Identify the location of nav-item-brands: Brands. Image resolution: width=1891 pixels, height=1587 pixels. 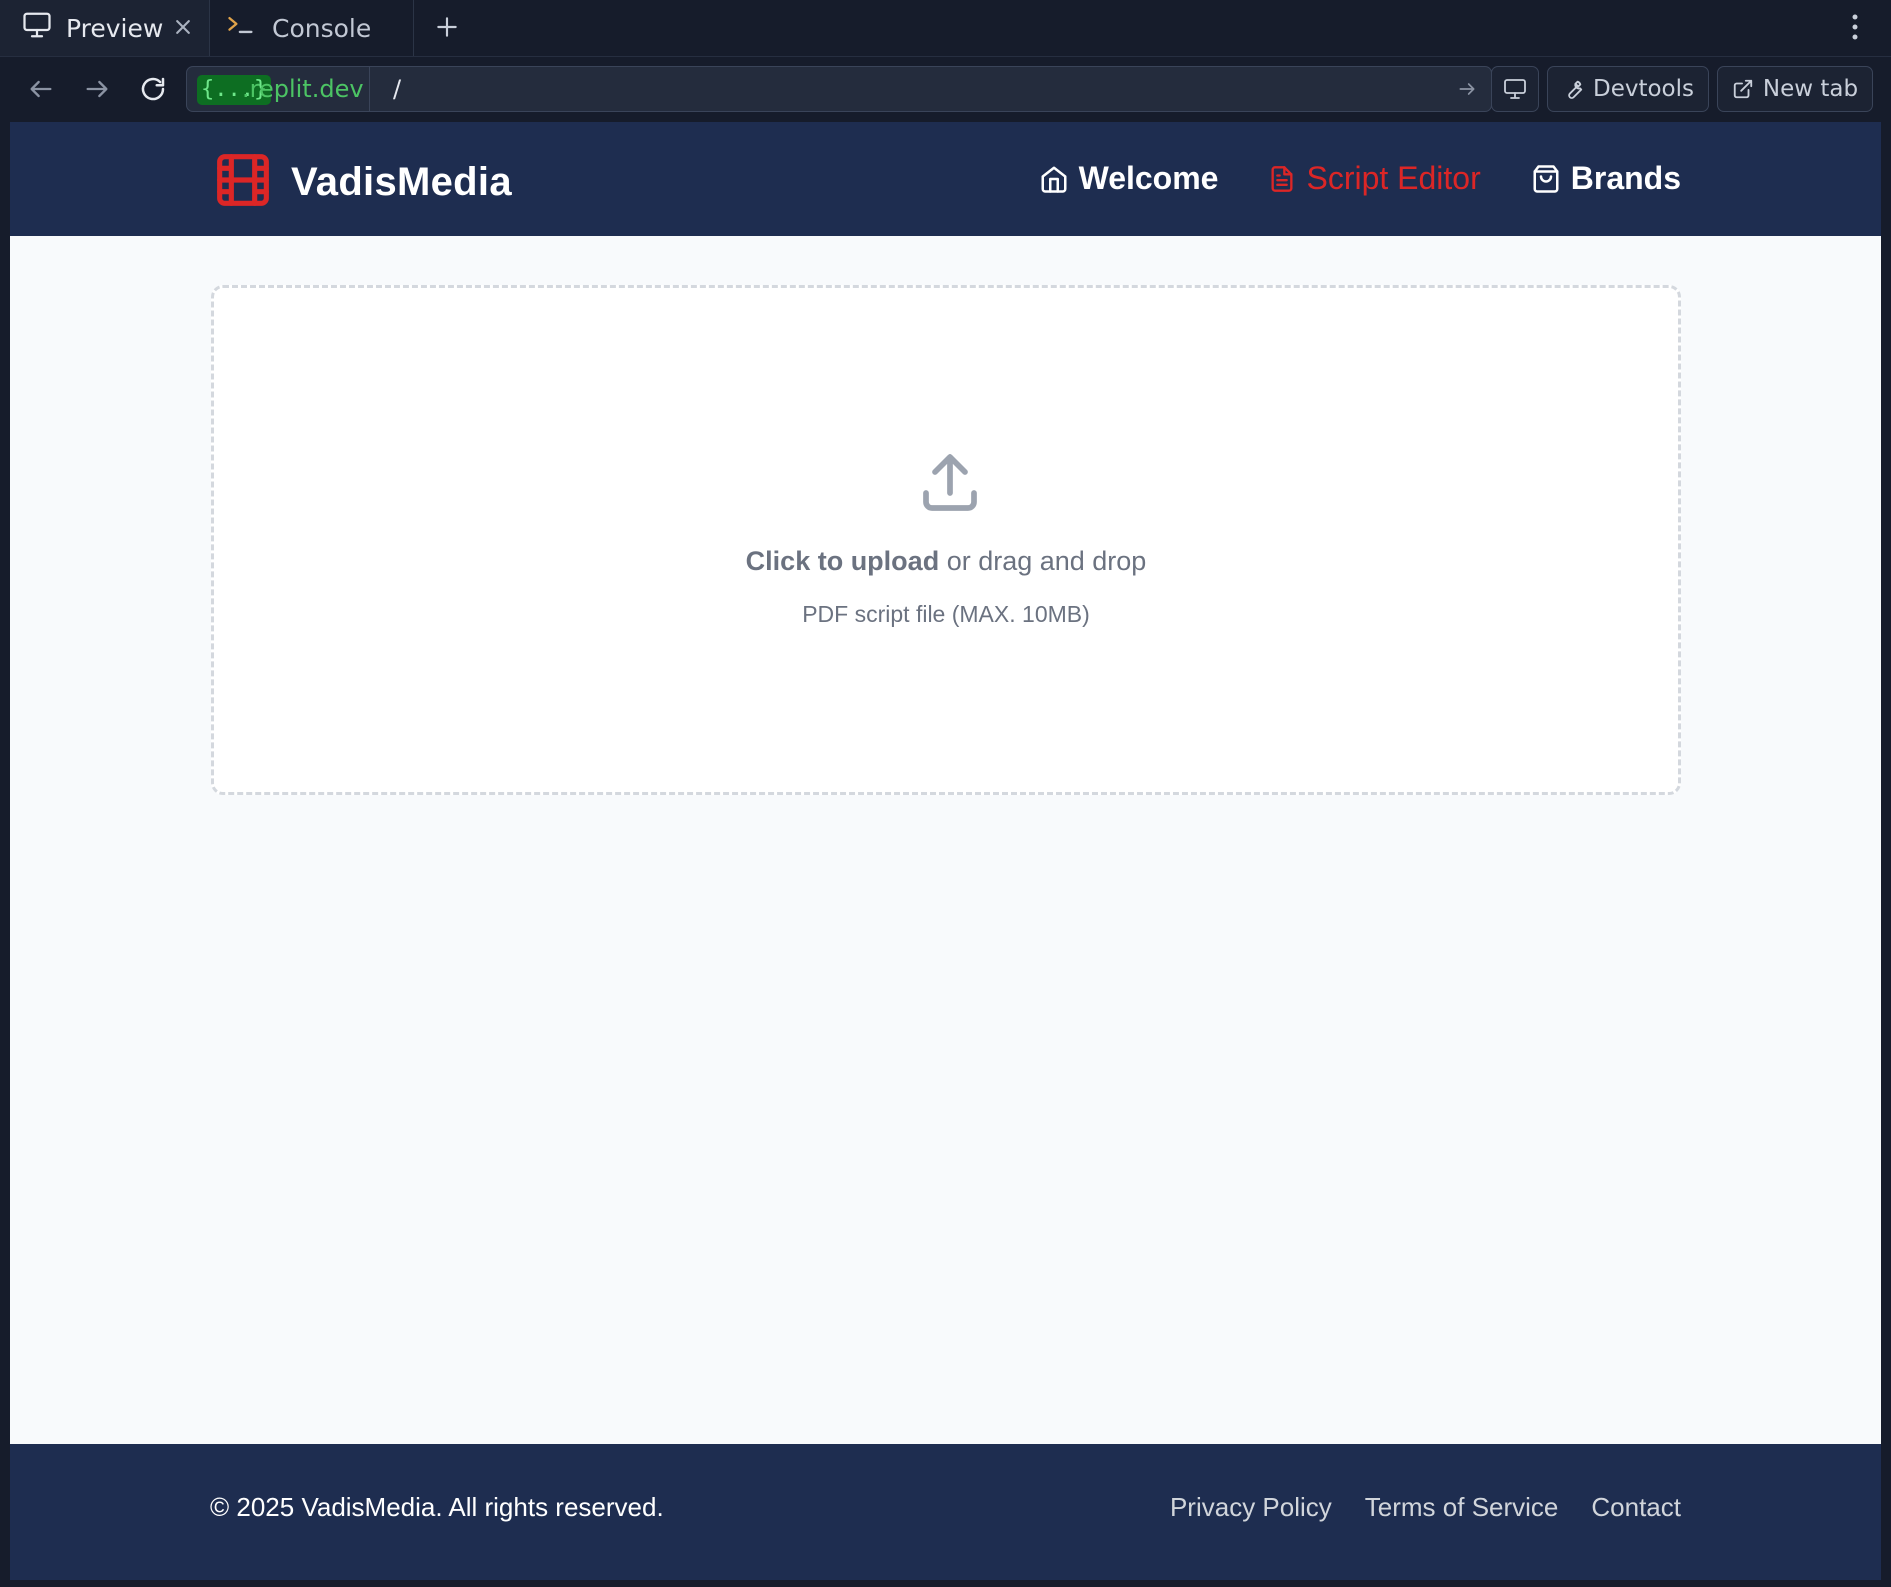
(1606, 178).